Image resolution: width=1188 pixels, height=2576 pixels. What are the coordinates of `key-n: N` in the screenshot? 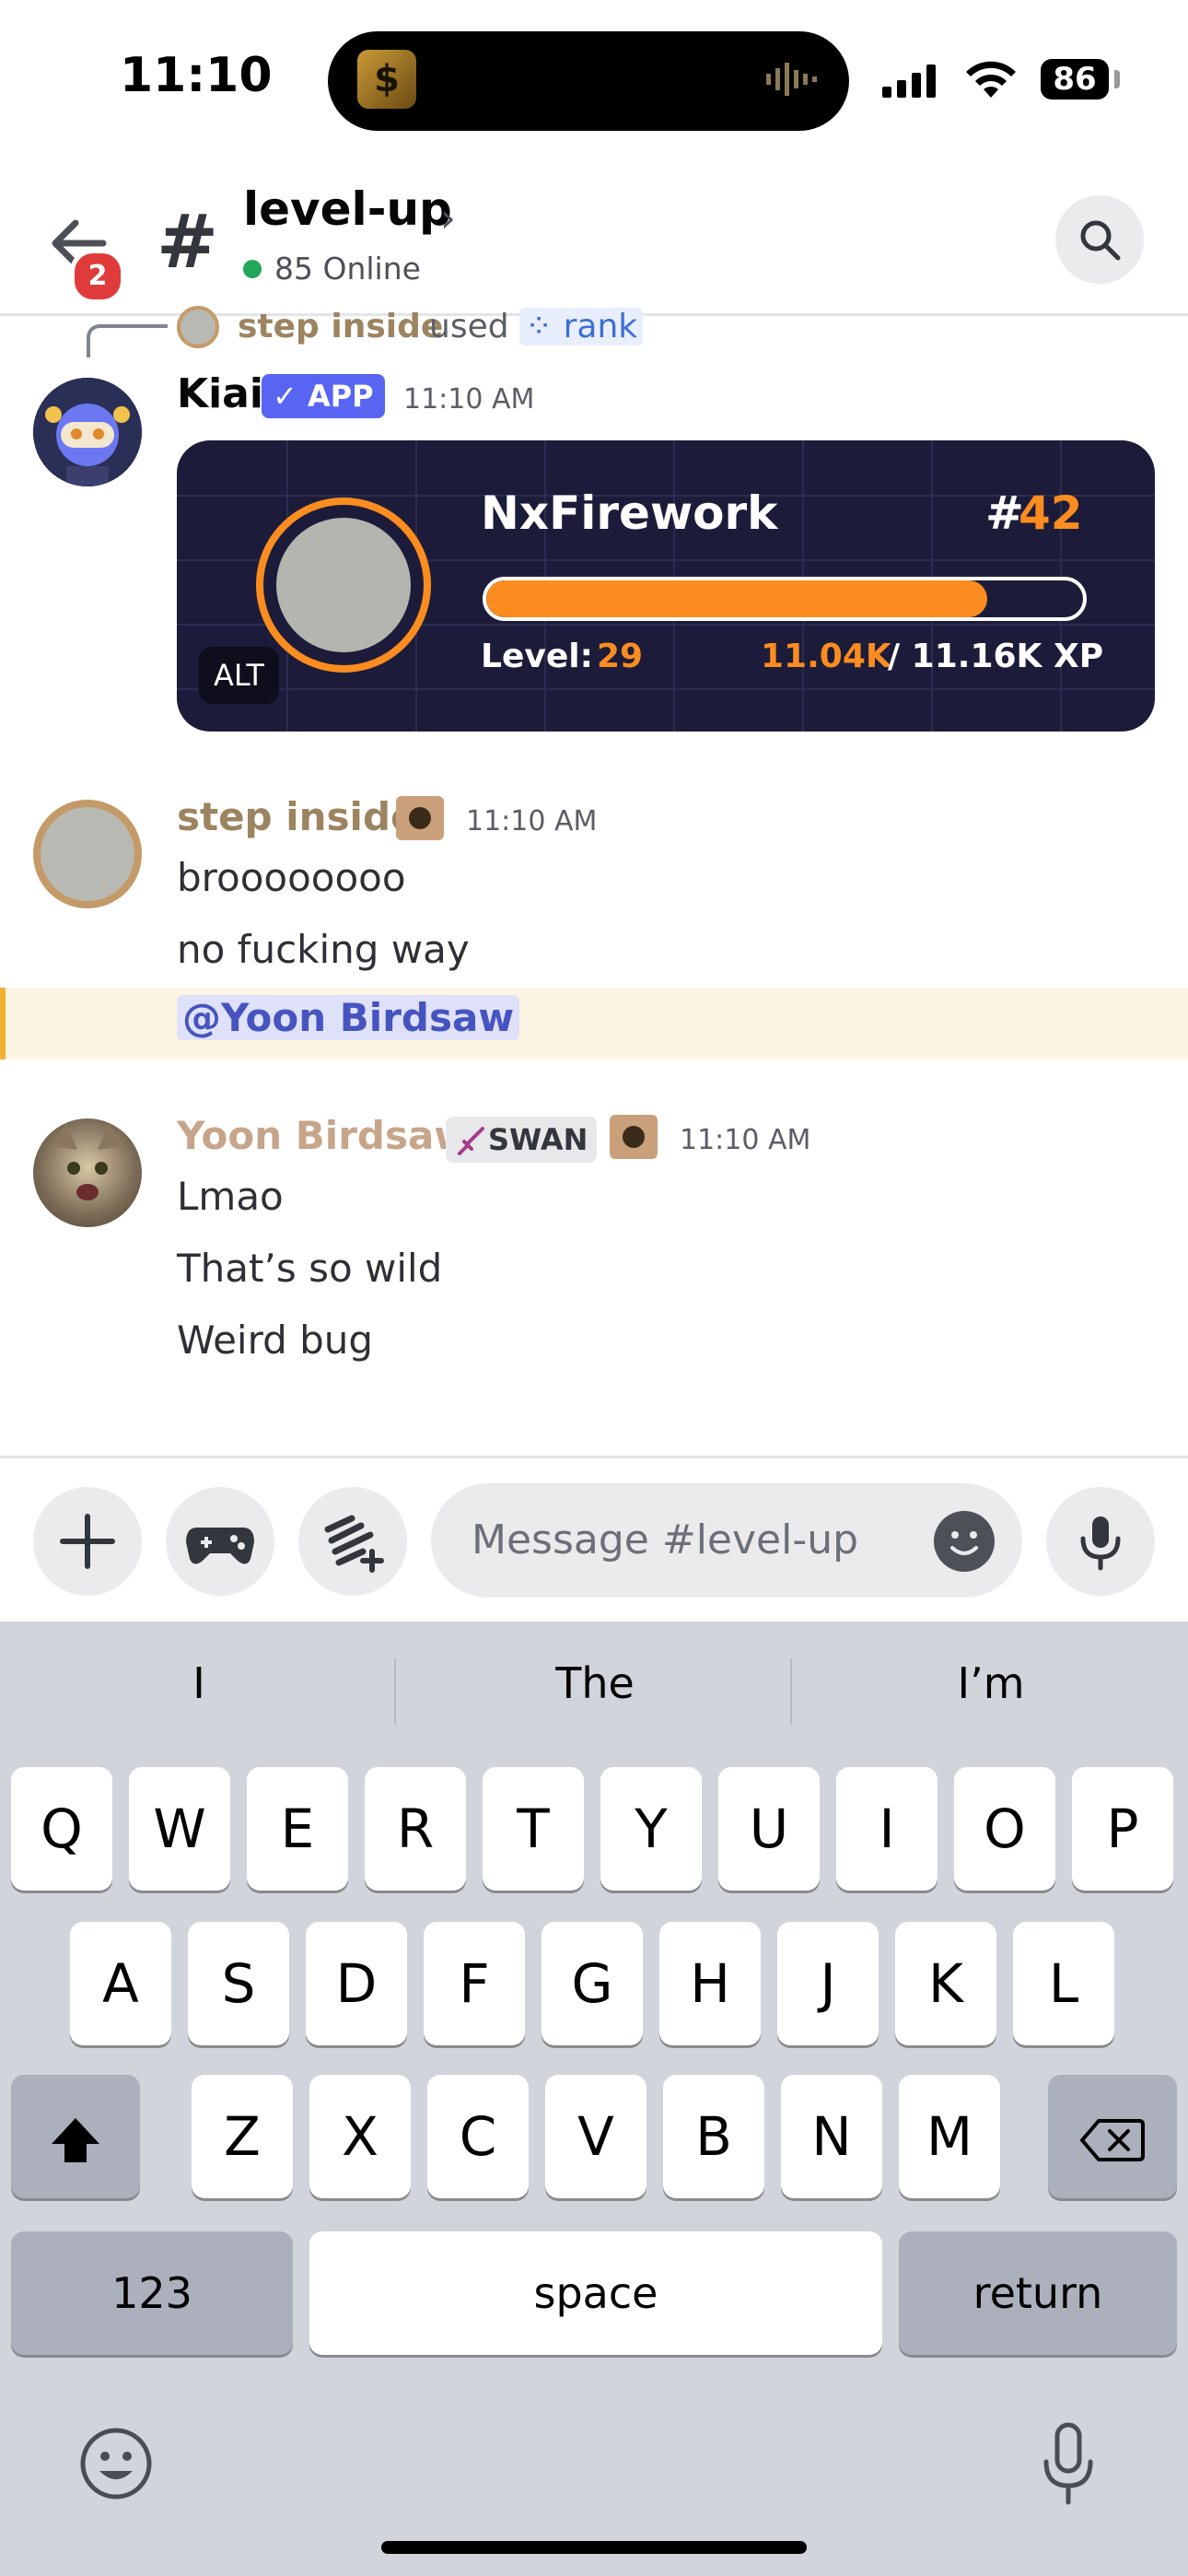 It's located at (831, 2136).